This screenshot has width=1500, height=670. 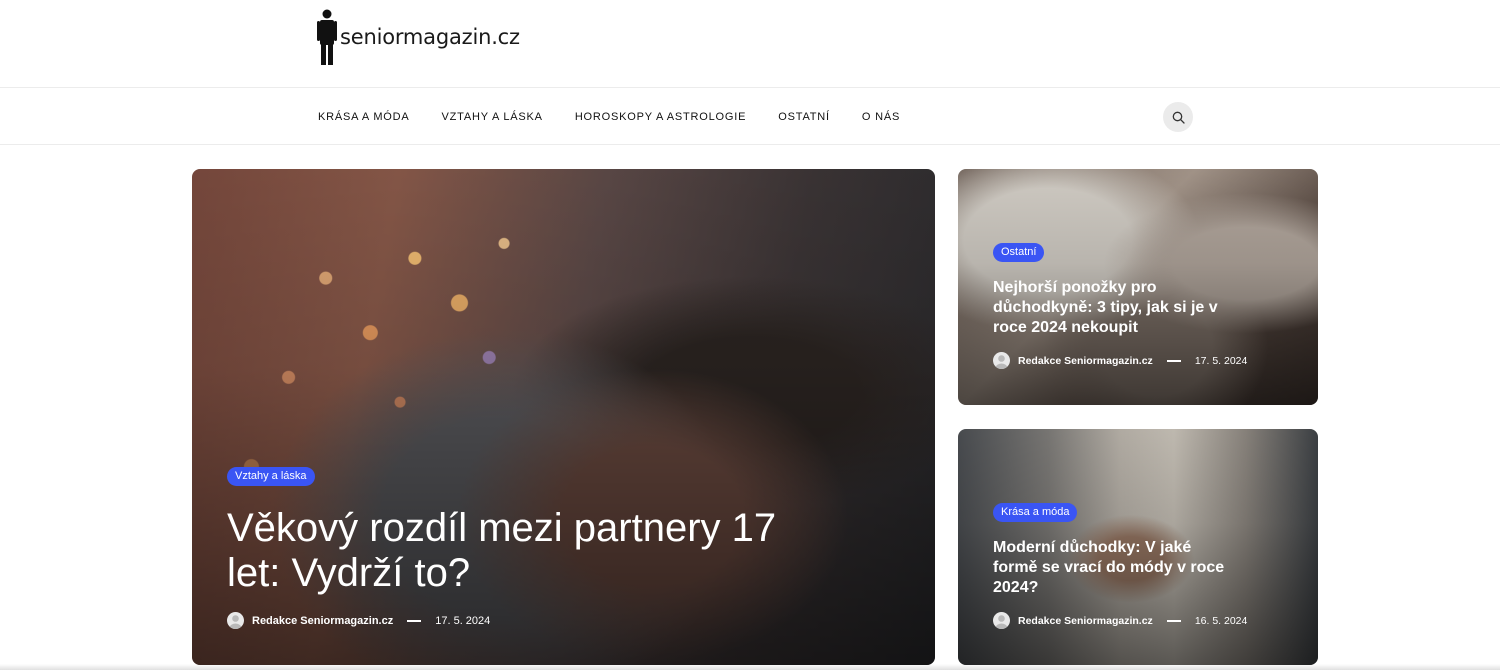 What do you see at coordinates (430, 37) in the screenshot?
I see `logo-text: seniormagazin.cz` at bounding box center [430, 37].